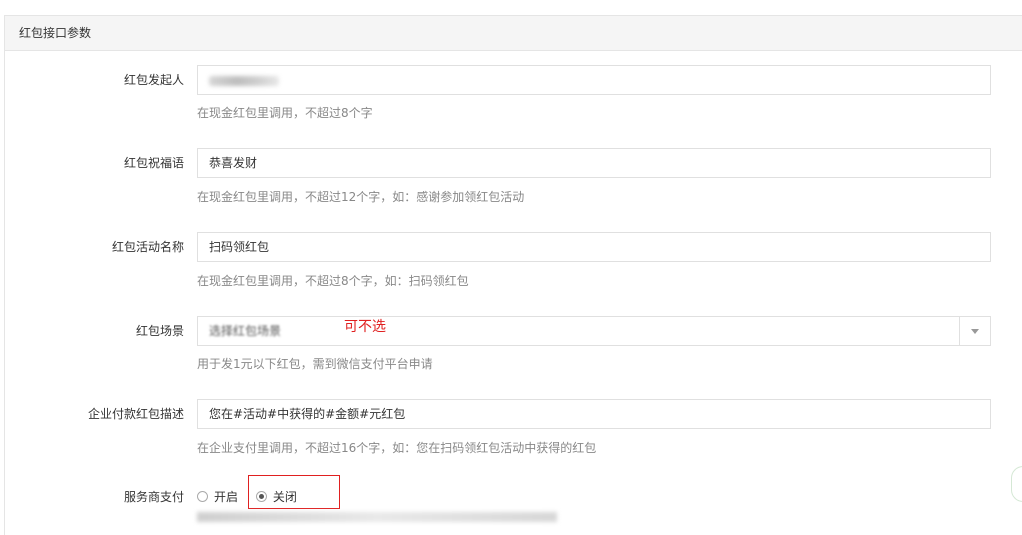 The height and width of the screenshot is (535, 1022). What do you see at coordinates (365, 327) in the screenshot?
I see `annotation-optional: 可不选` at bounding box center [365, 327].